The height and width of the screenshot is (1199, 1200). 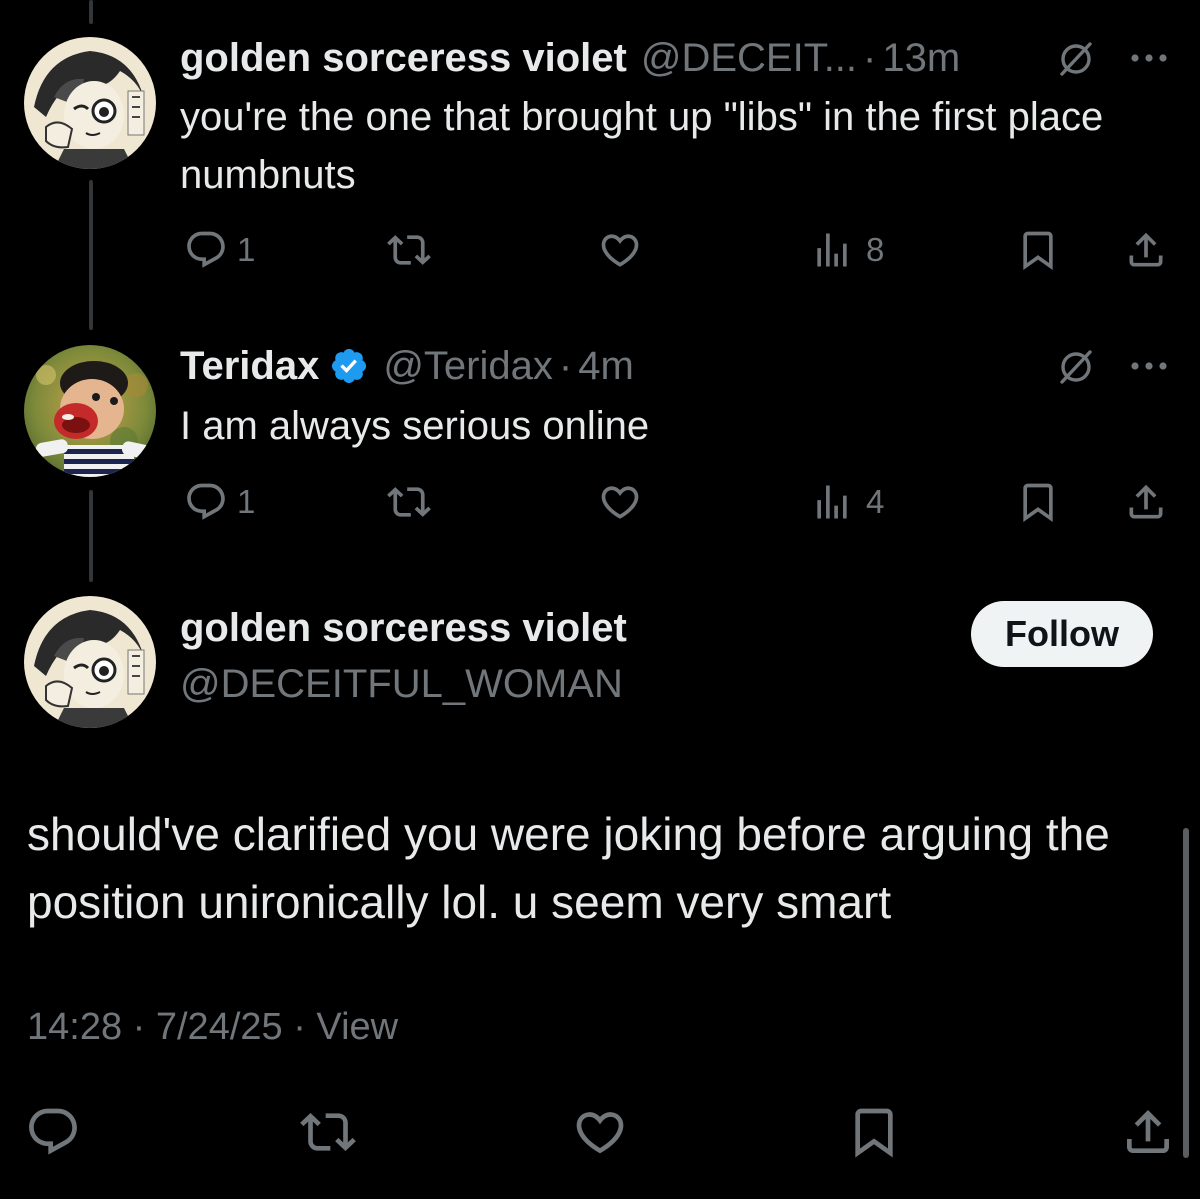 I want to click on username: @DECEITFUL_WOMAN, so click(x=401, y=684).